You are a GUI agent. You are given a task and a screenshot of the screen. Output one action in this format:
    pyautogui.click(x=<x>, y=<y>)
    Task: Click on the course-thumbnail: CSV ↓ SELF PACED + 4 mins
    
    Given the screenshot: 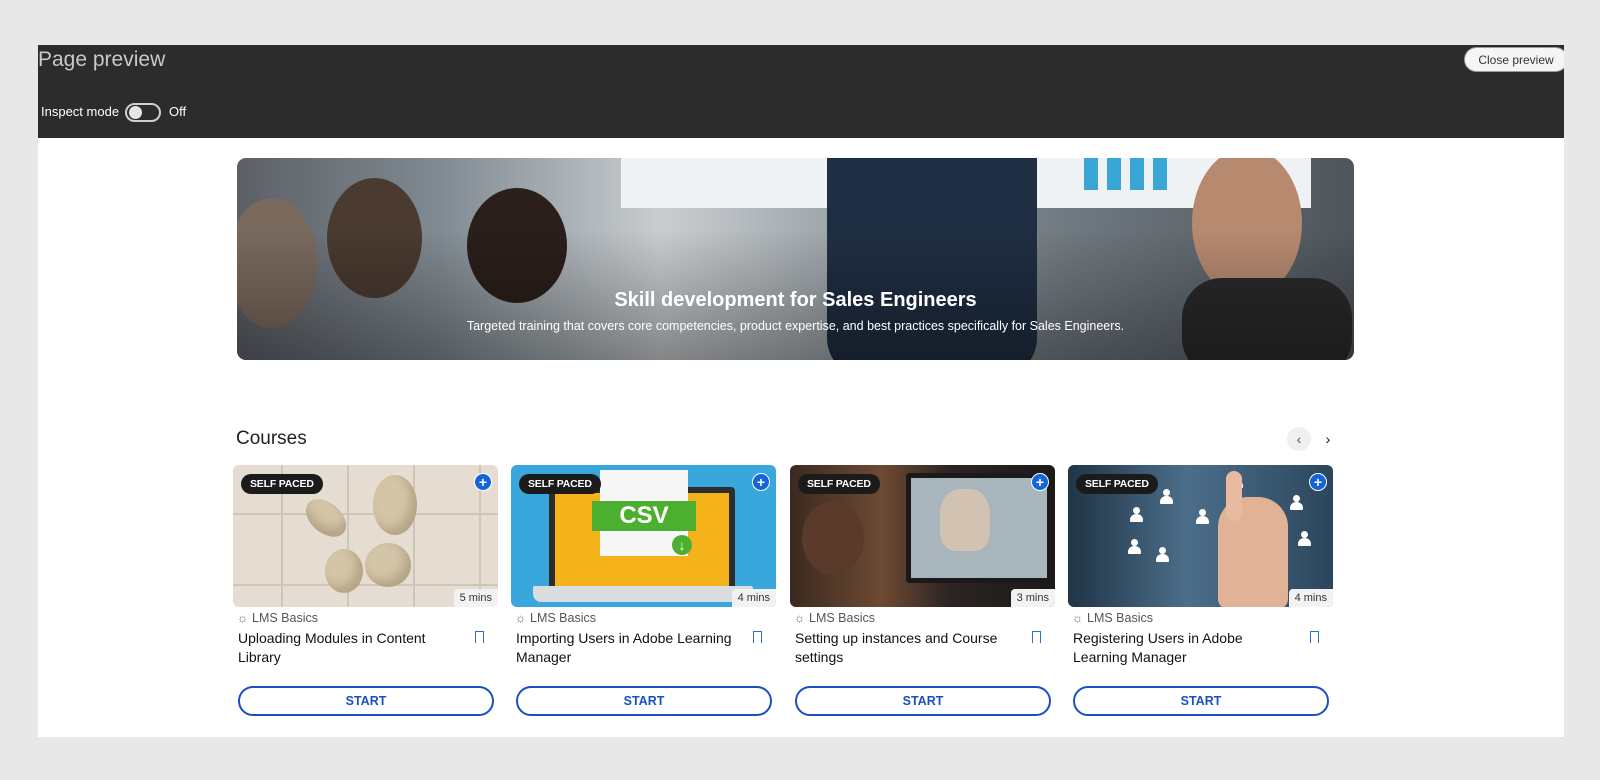 What is the action you would take?
    pyautogui.click(x=643, y=536)
    